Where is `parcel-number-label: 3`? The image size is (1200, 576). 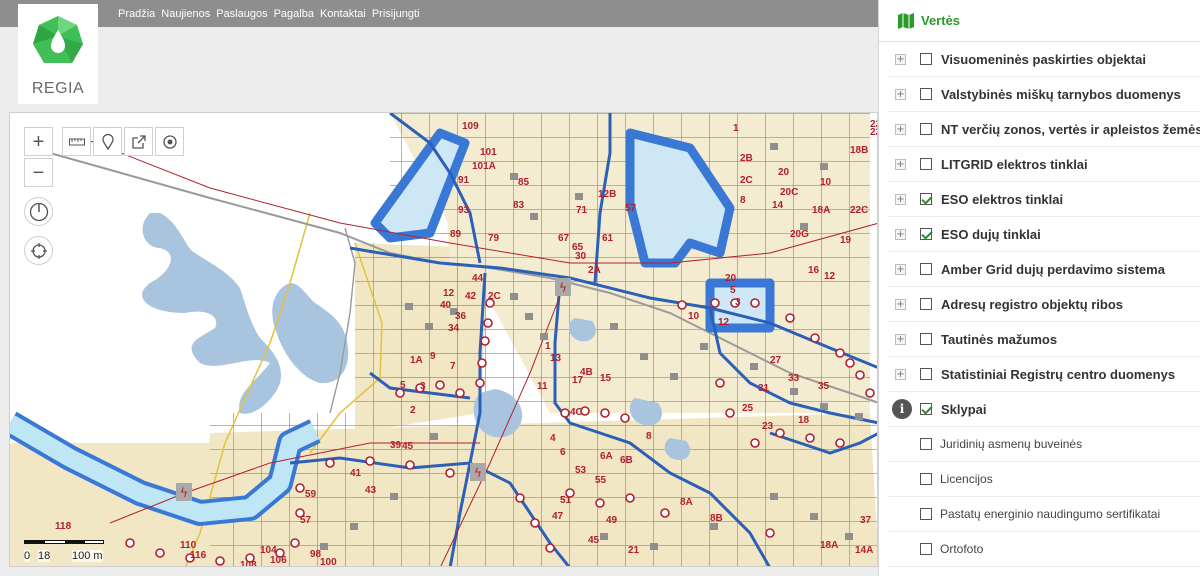 parcel-number-label: 3 is located at coordinates (738, 302).